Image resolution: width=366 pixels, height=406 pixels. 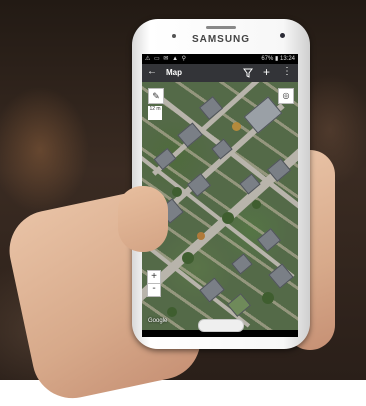 I want to click on filter-icon, so click(x=248, y=73).